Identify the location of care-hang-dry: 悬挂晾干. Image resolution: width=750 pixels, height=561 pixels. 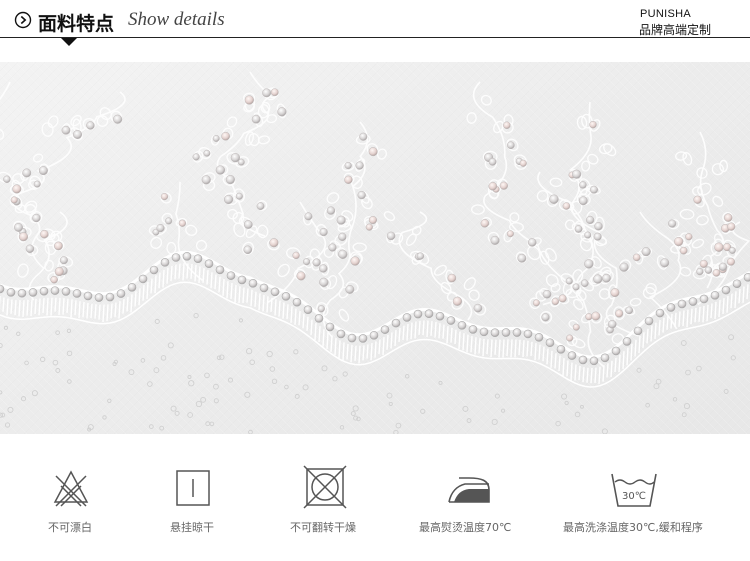
(200, 497).